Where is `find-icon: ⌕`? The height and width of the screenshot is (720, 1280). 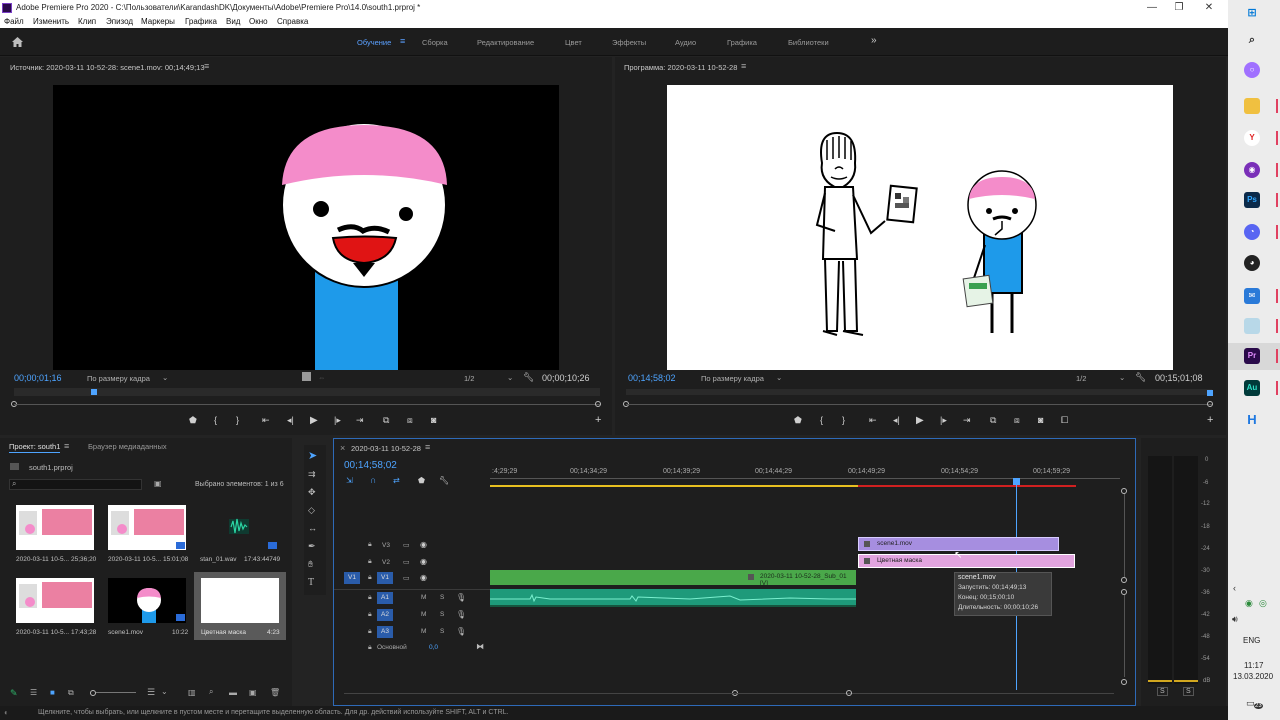 find-icon: ⌕ is located at coordinates (211, 692).